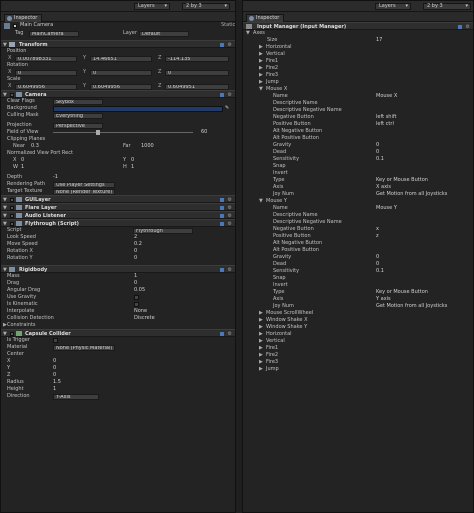 This screenshot has width=474, height=513. What do you see at coordinates (123, 132) in the screenshot?
I see `fov-slider` at bounding box center [123, 132].